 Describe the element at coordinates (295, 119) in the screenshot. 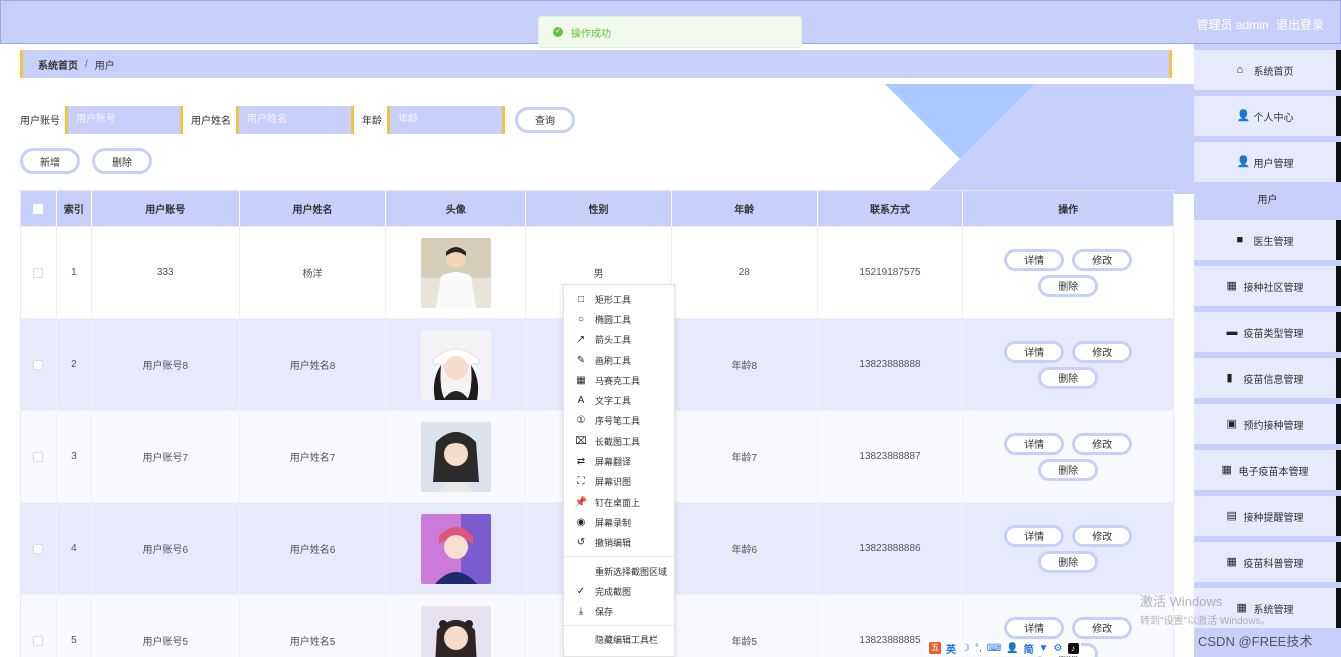

I see `name-search-input` at that location.